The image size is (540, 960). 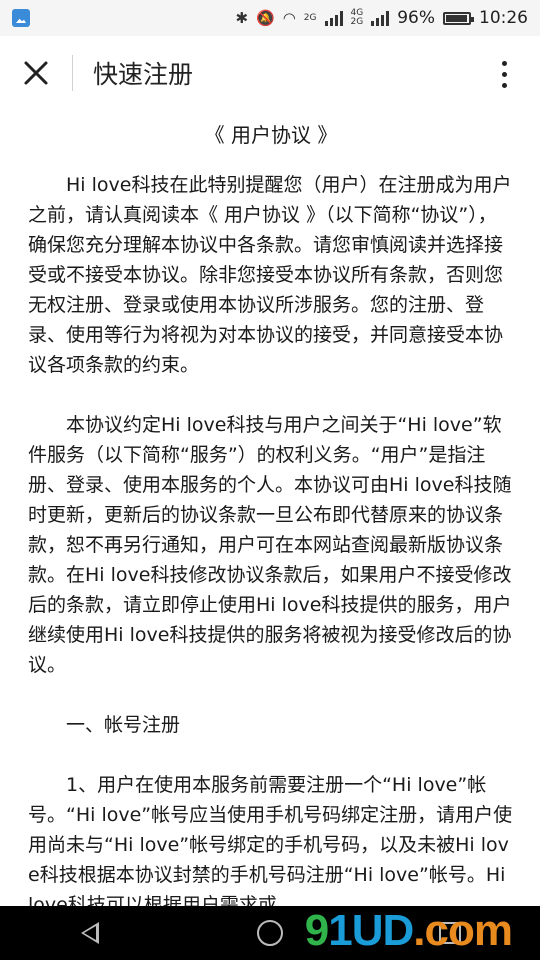 I want to click on signal-icon, so click(x=333, y=18).